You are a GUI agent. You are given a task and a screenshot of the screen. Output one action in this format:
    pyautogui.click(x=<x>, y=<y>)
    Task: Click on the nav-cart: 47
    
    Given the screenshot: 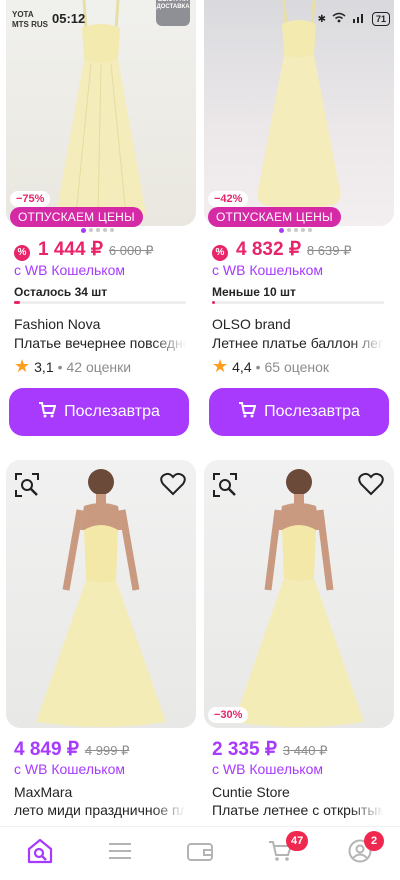 What is the action you would take?
    pyautogui.click(x=280, y=853)
    